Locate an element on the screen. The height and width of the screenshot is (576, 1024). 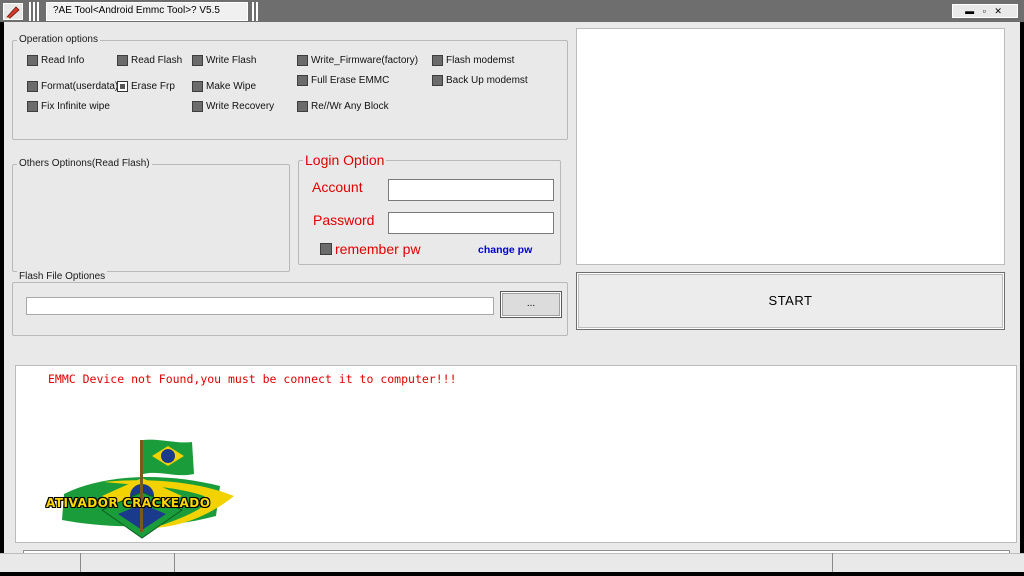
checkbox-label: Erase Frp is located at coordinates (153, 86).